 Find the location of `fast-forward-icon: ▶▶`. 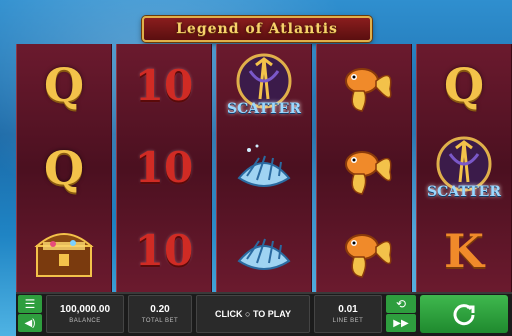

fast-forward-icon: ▶▶ is located at coordinates (401, 323).